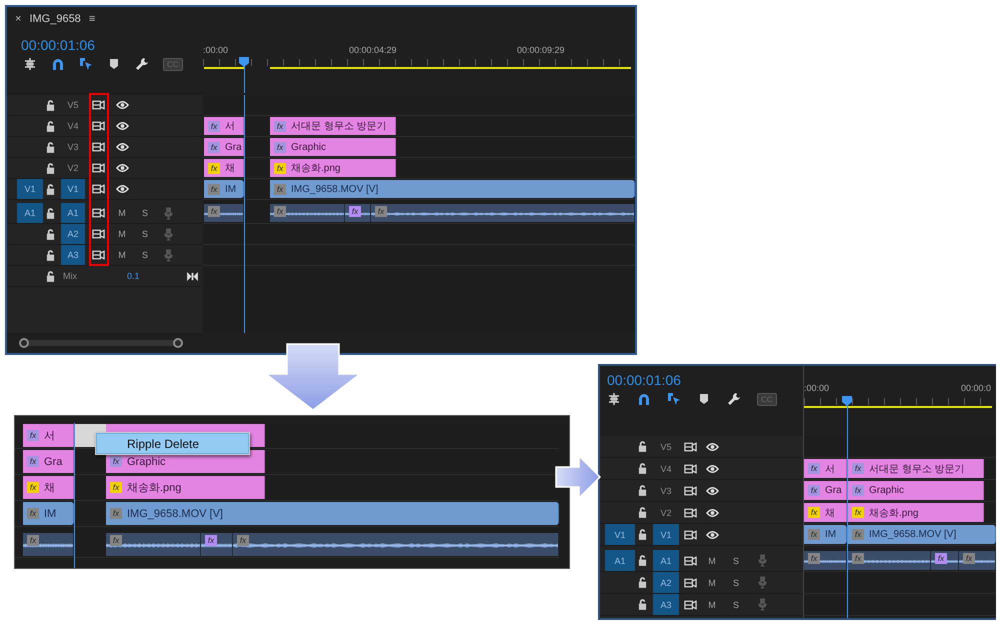 This screenshot has height=626, width=1000. Describe the element at coordinates (133, 276) in the screenshot. I see `mix-value: 0.1` at that location.